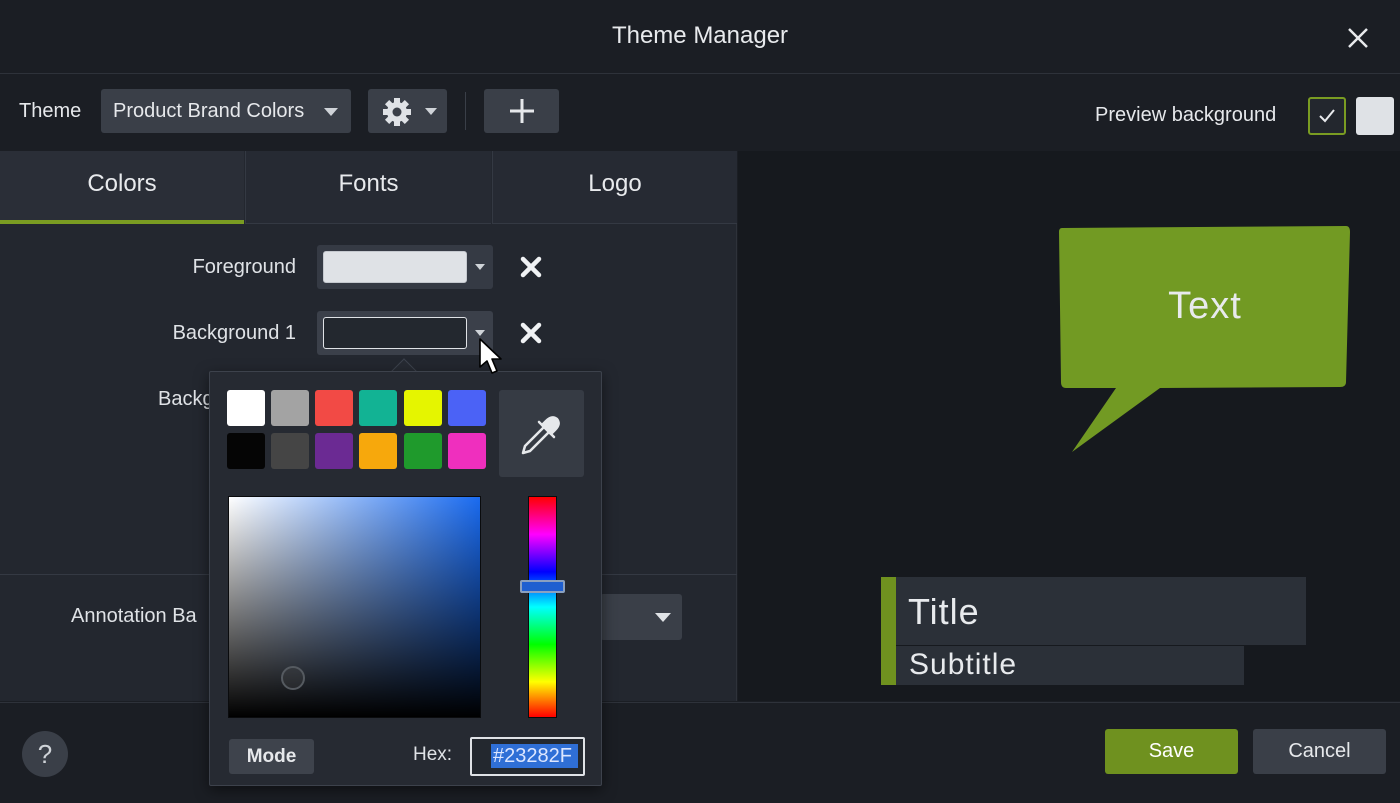 This screenshot has height=803, width=1400. What do you see at coordinates (888, 631) in the screenshot?
I see `lower-third-accent` at bounding box center [888, 631].